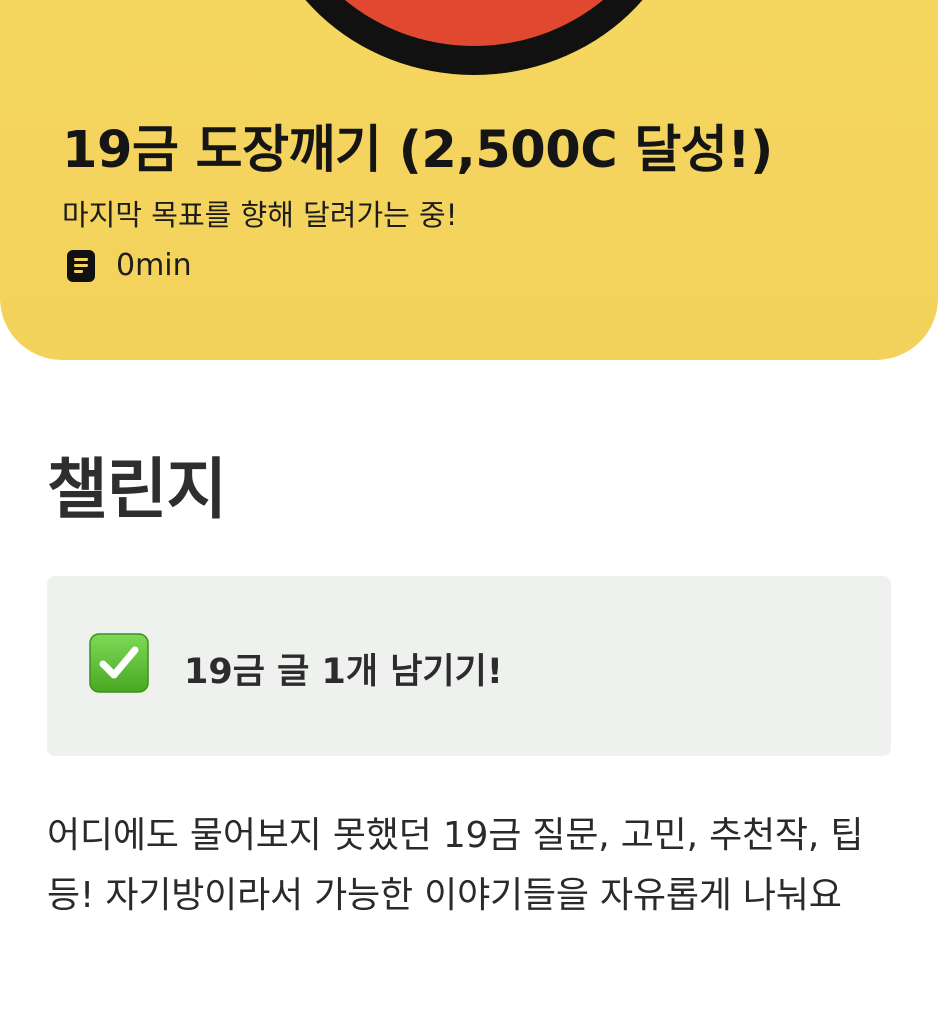  Describe the element at coordinates (154, 265) in the screenshot. I see `reading-time-label: 0min` at that location.